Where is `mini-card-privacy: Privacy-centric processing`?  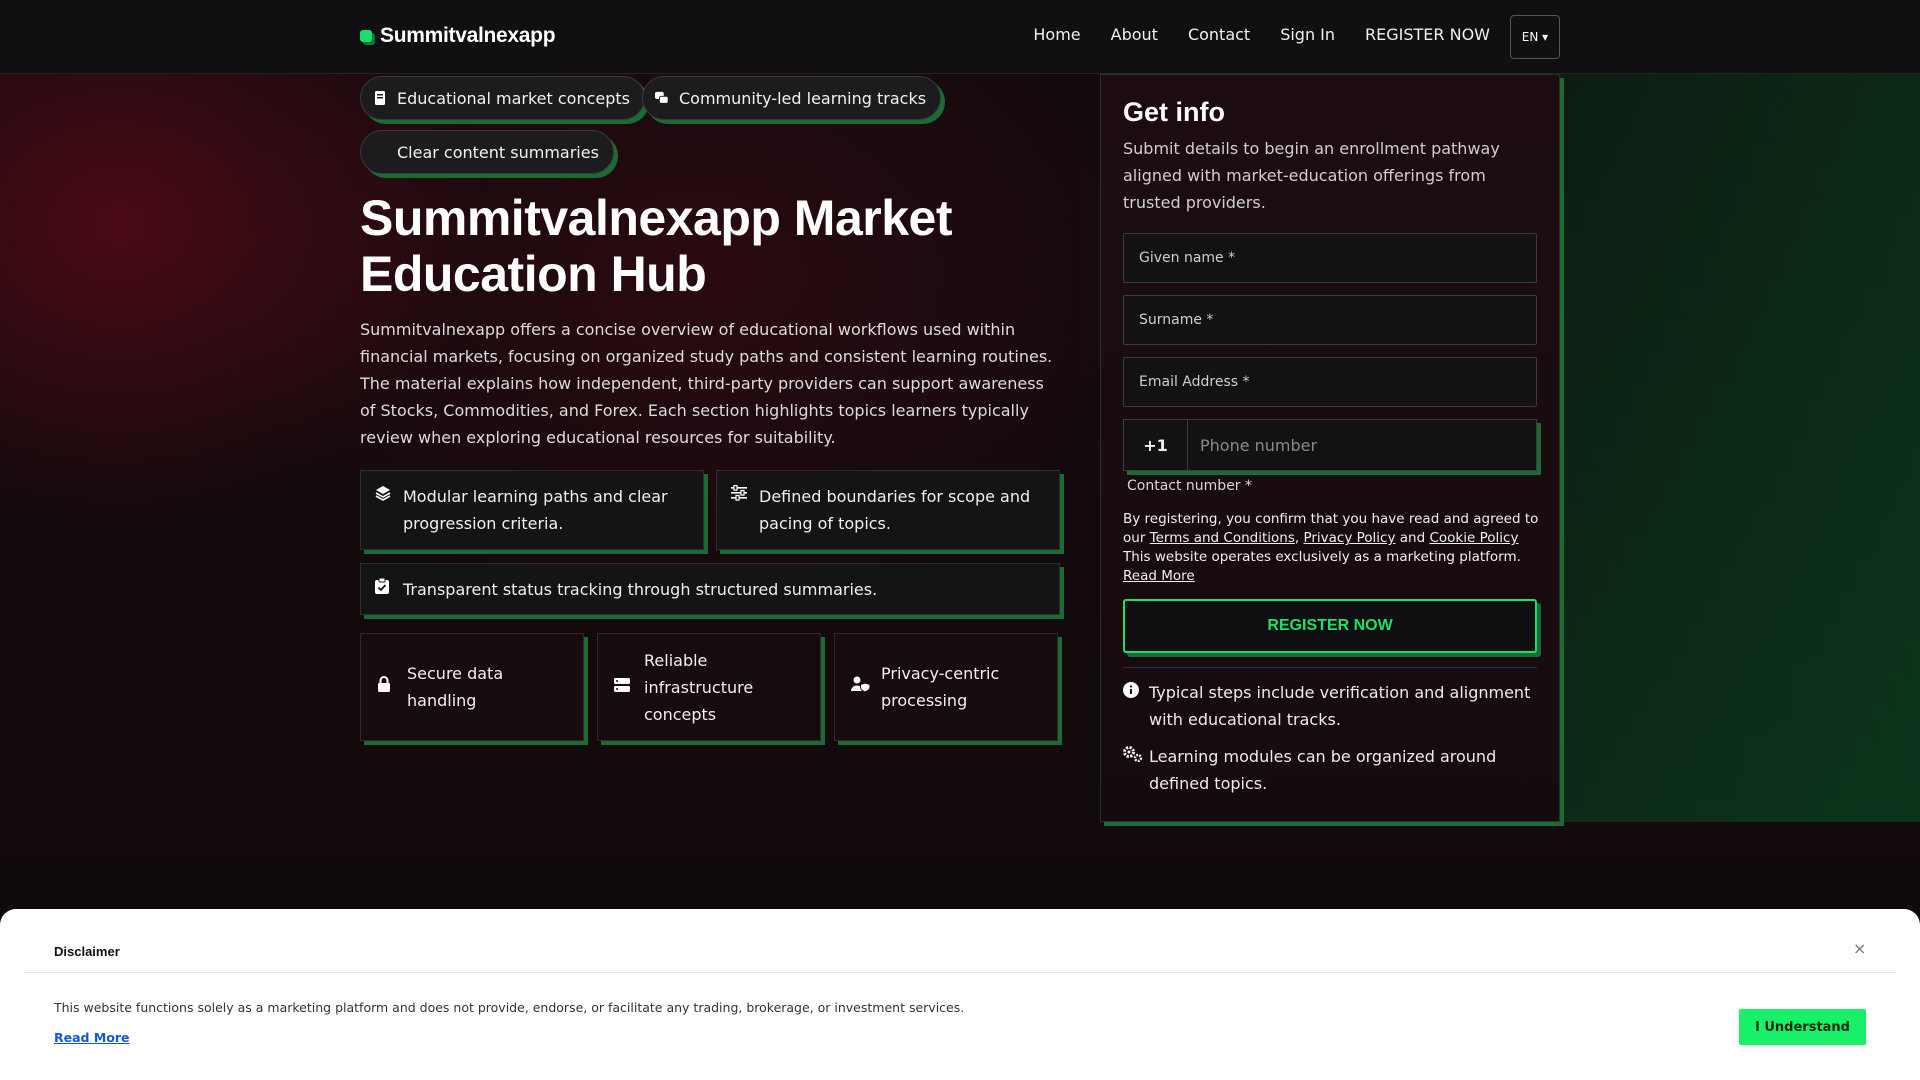
mini-card-privacy: Privacy-centric processing is located at coordinates (946, 687).